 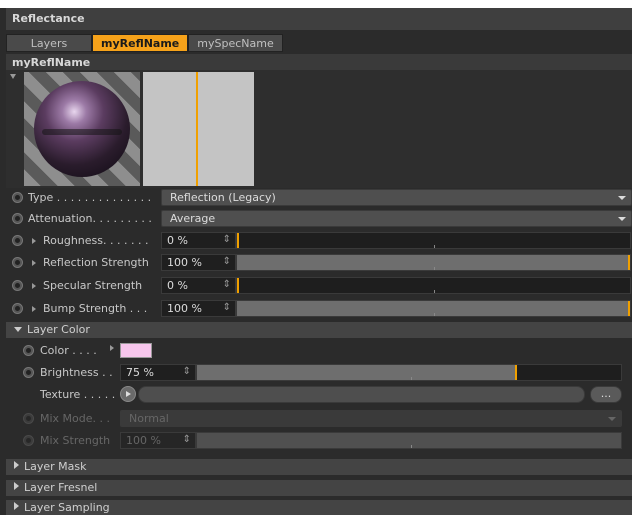 I want to click on type-animate-icon, so click(x=17, y=197).